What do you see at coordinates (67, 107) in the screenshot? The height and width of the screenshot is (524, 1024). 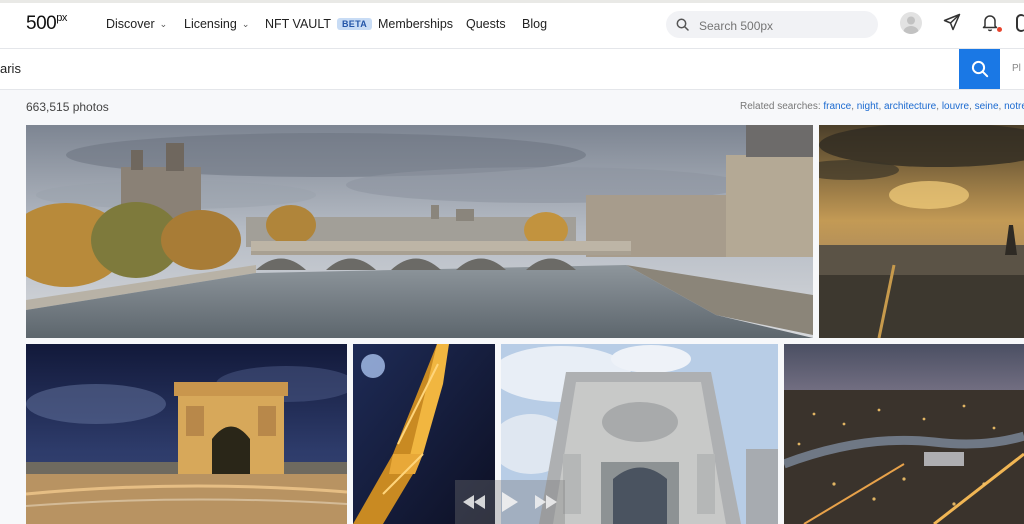 I see `result-count: 663,515 photos` at bounding box center [67, 107].